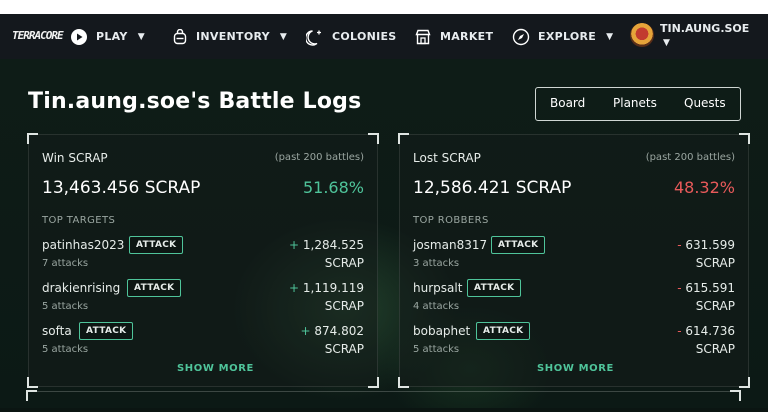 The width and height of the screenshot is (768, 412). What do you see at coordinates (233, 36) in the screenshot?
I see `nav-inventory-label: INVENTORY` at bounding box center [233, 36].